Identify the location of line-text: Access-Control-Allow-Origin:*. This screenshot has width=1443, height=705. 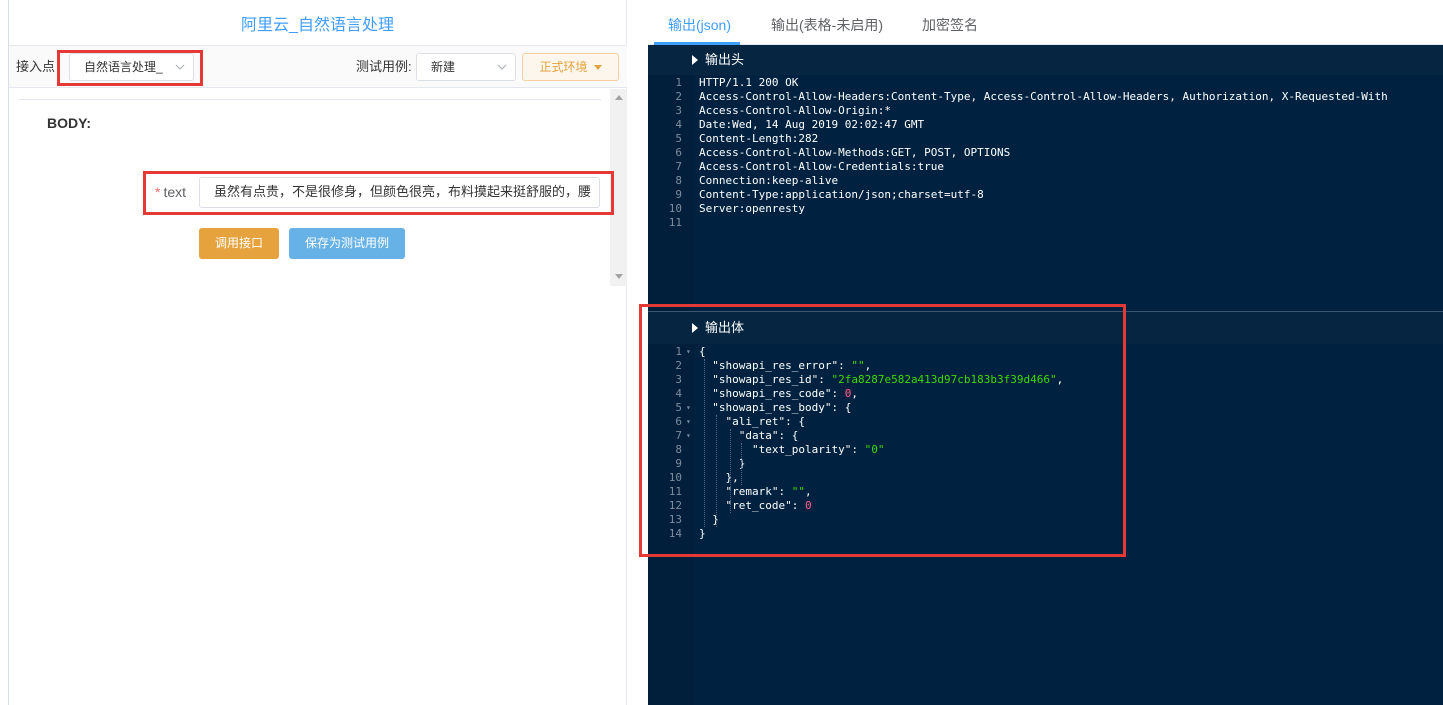
(795, 110).